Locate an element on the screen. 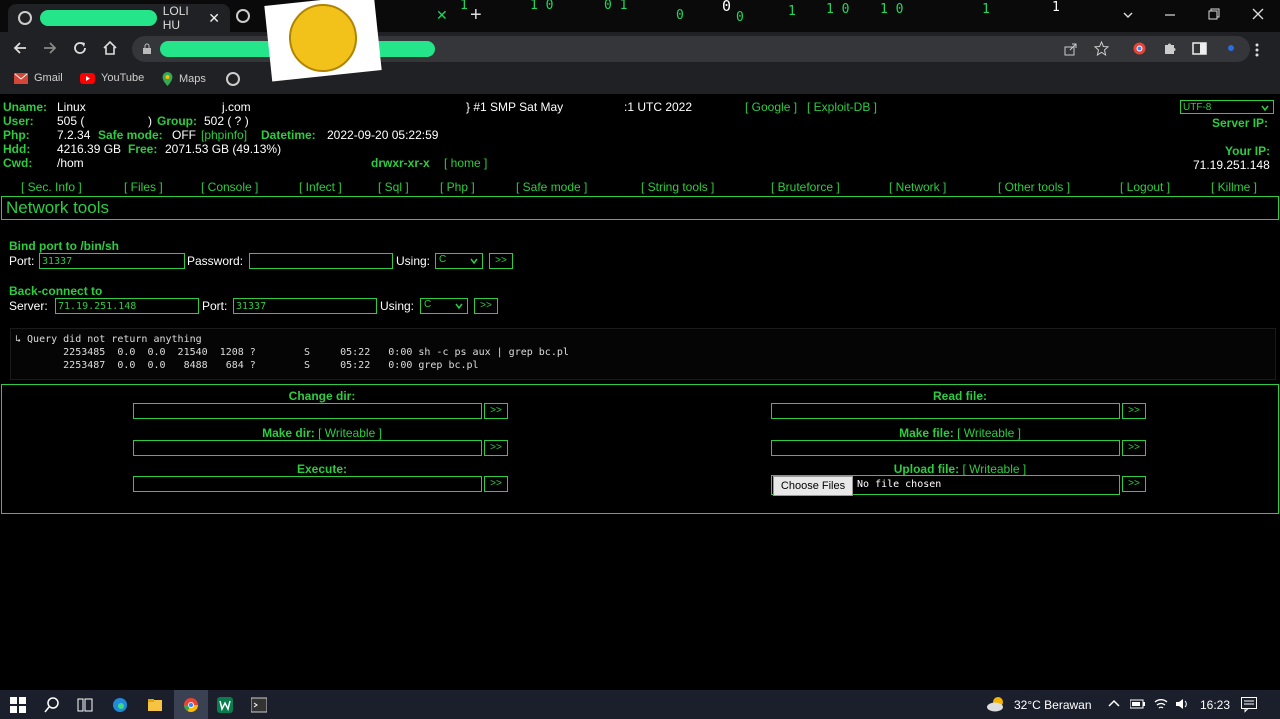 The width and height of the screenshot is (1280, 719). menu-icon is located at coordinates (1257, 50).